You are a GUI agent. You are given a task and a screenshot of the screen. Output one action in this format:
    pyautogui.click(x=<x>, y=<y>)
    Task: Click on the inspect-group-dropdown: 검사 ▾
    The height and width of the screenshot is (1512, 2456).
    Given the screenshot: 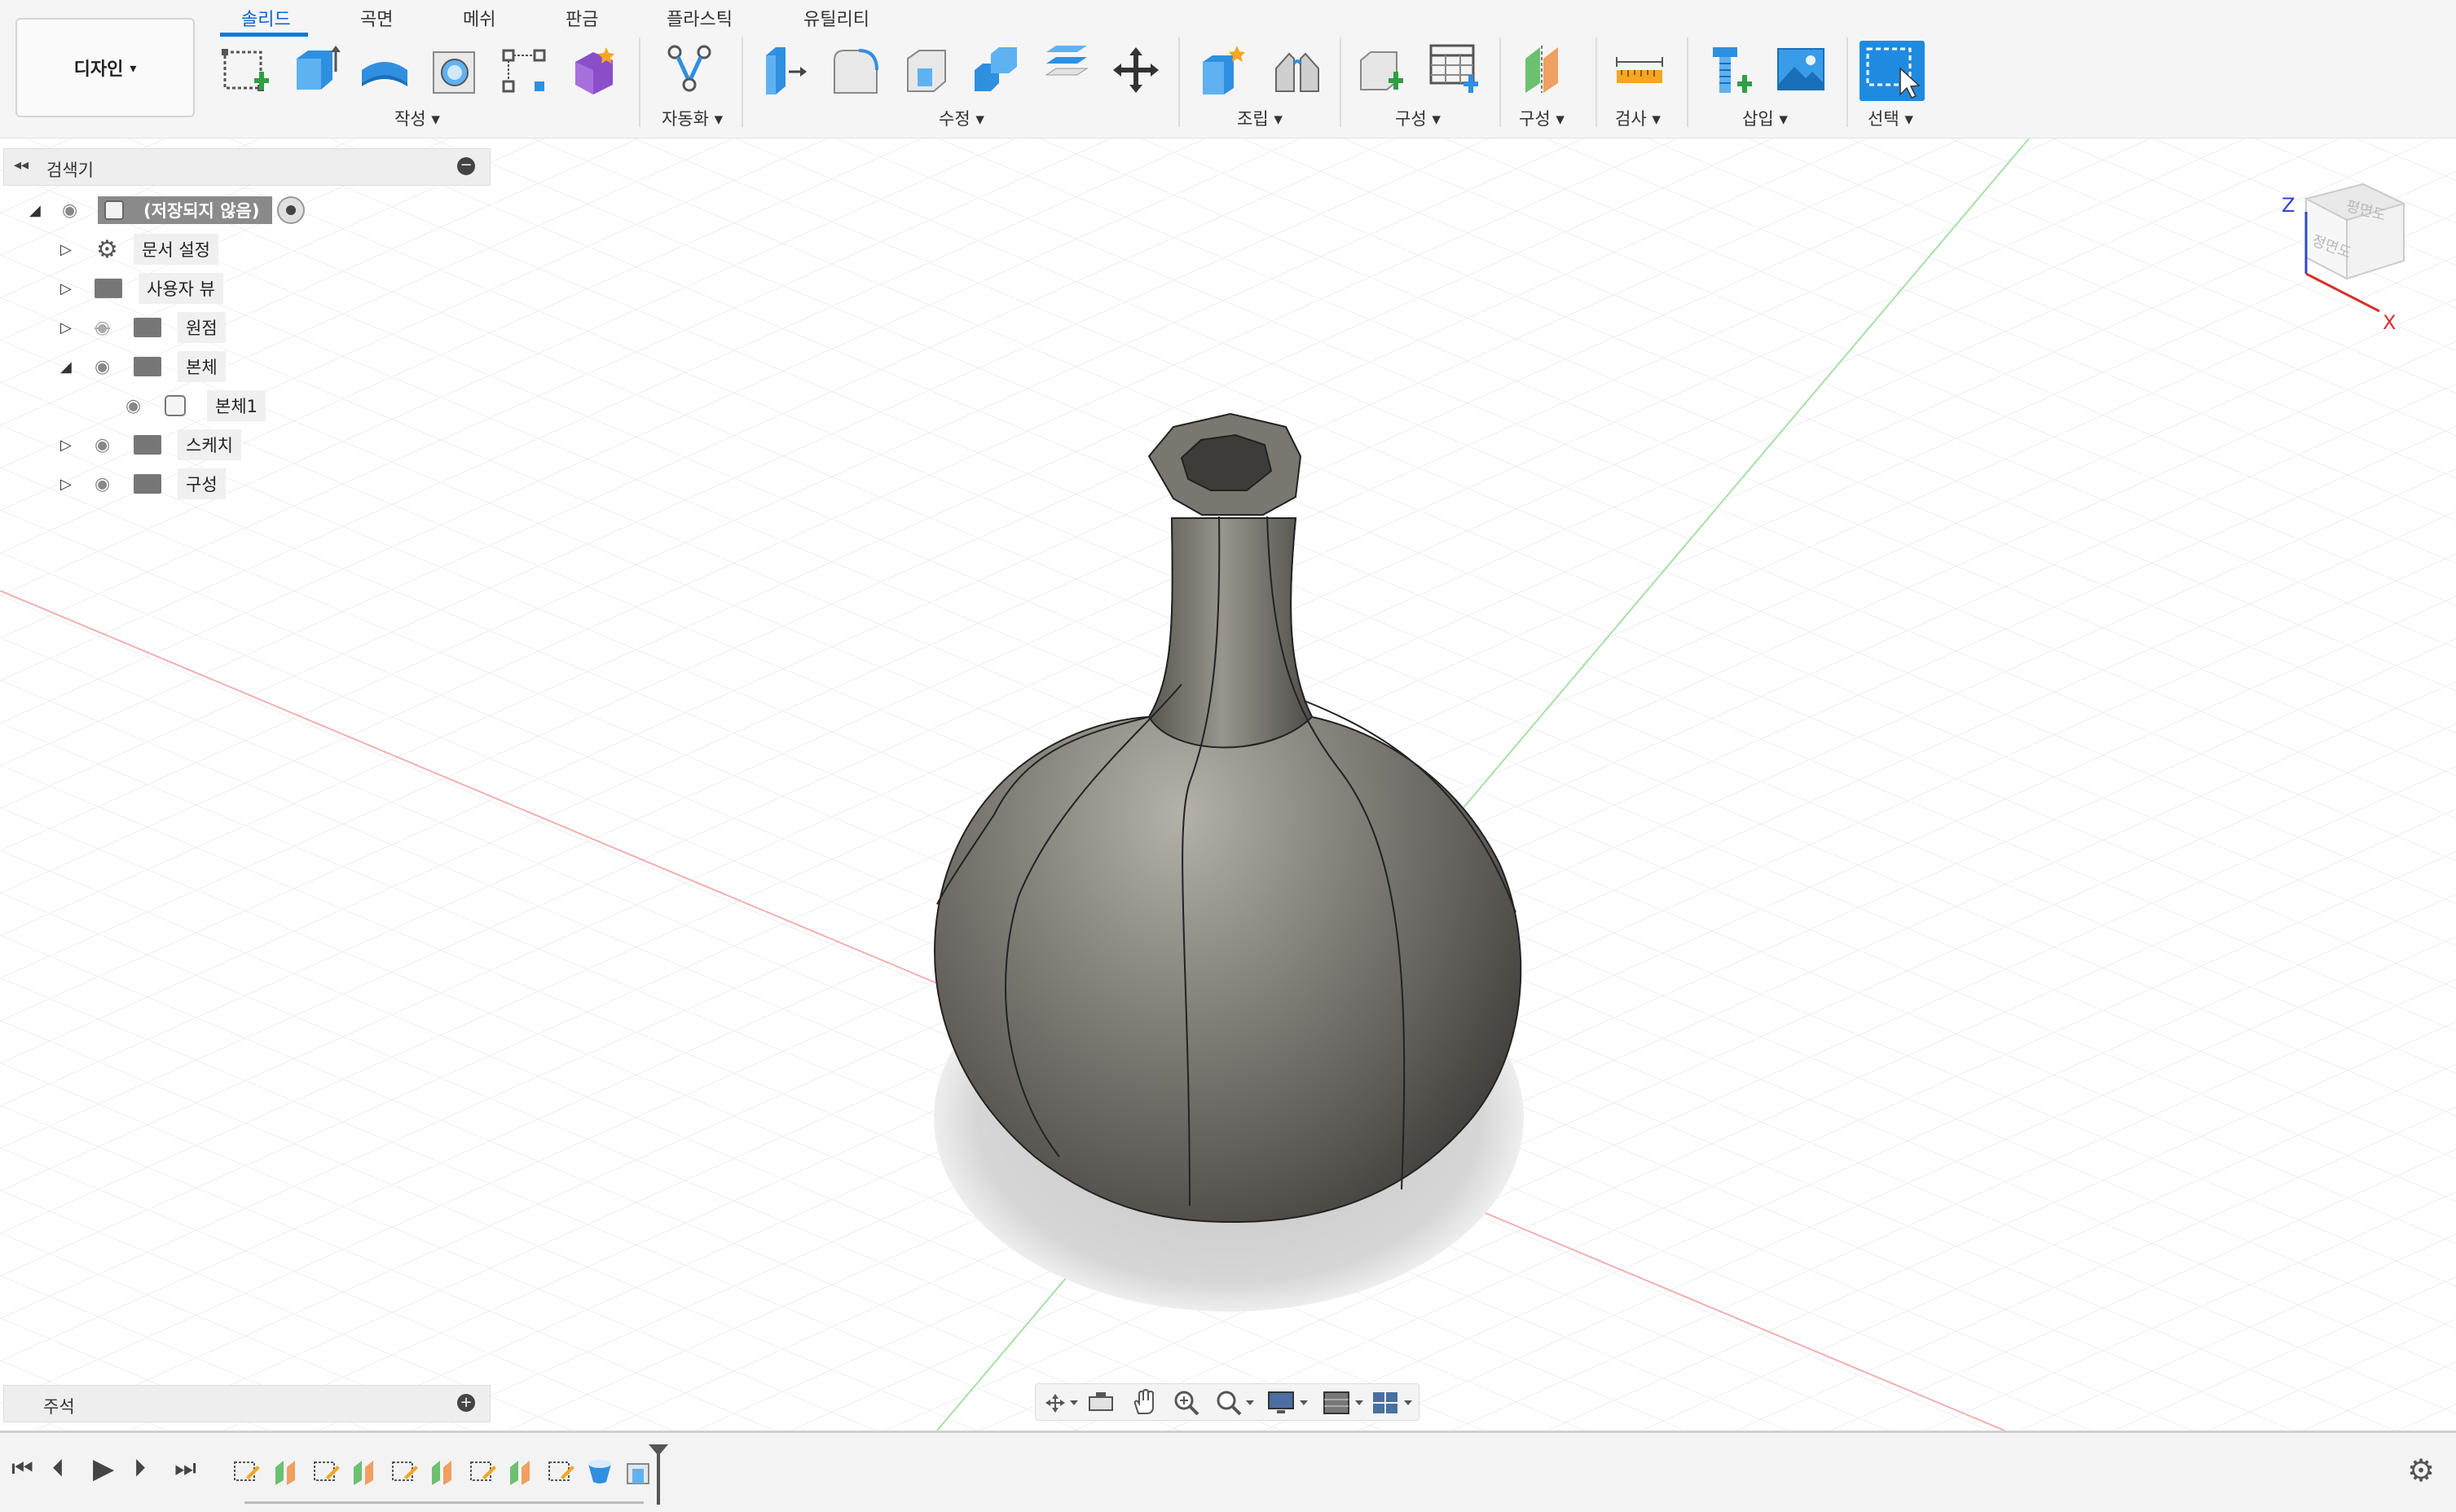 What is the action you would take?
    pyautogui.click(x=1638, y=118)
    